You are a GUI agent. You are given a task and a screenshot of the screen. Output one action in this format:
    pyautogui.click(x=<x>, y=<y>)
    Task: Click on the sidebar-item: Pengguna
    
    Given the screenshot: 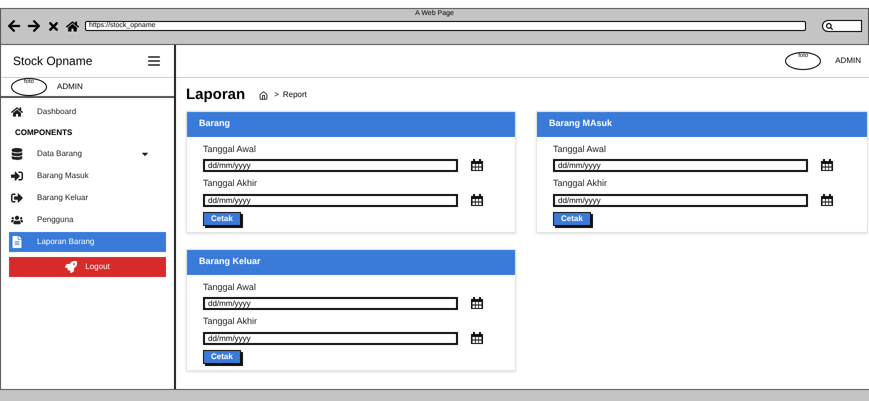 What is the action you would take?
    pyautogui.click(x=87, y=220)
    